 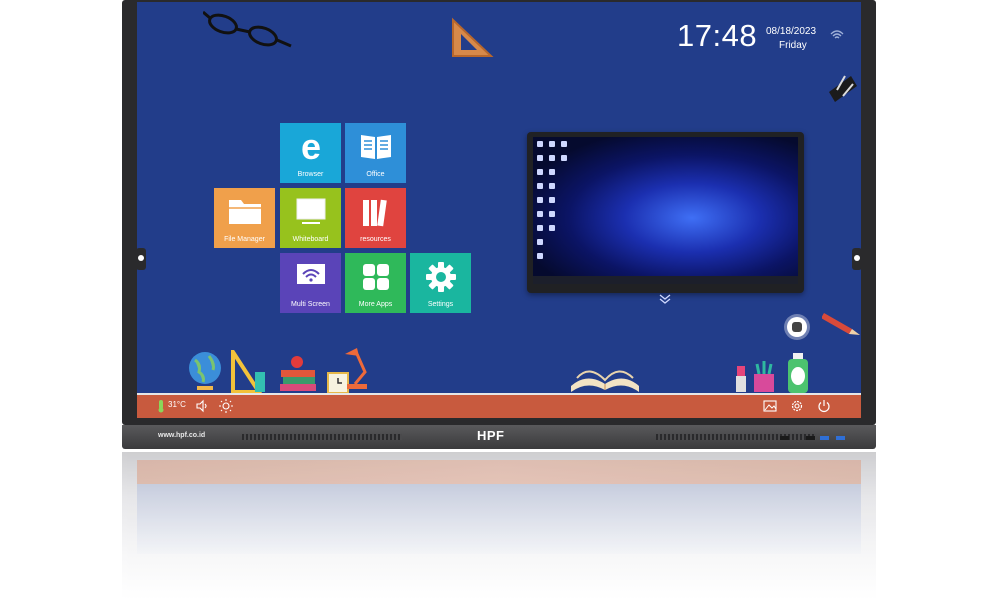 What do you see at coordinates (310, 274) in the screenshot?
I see `wifi-screen-icon` at bounding box center [310, 274].